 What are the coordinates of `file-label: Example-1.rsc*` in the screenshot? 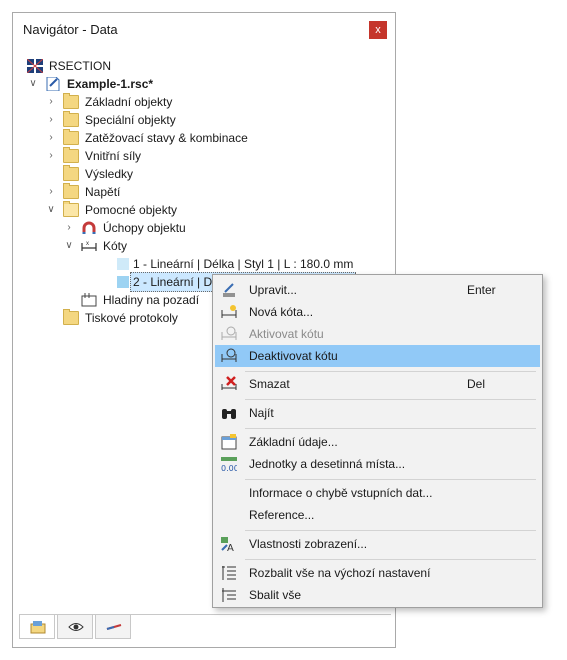 It's located at (110, 84).